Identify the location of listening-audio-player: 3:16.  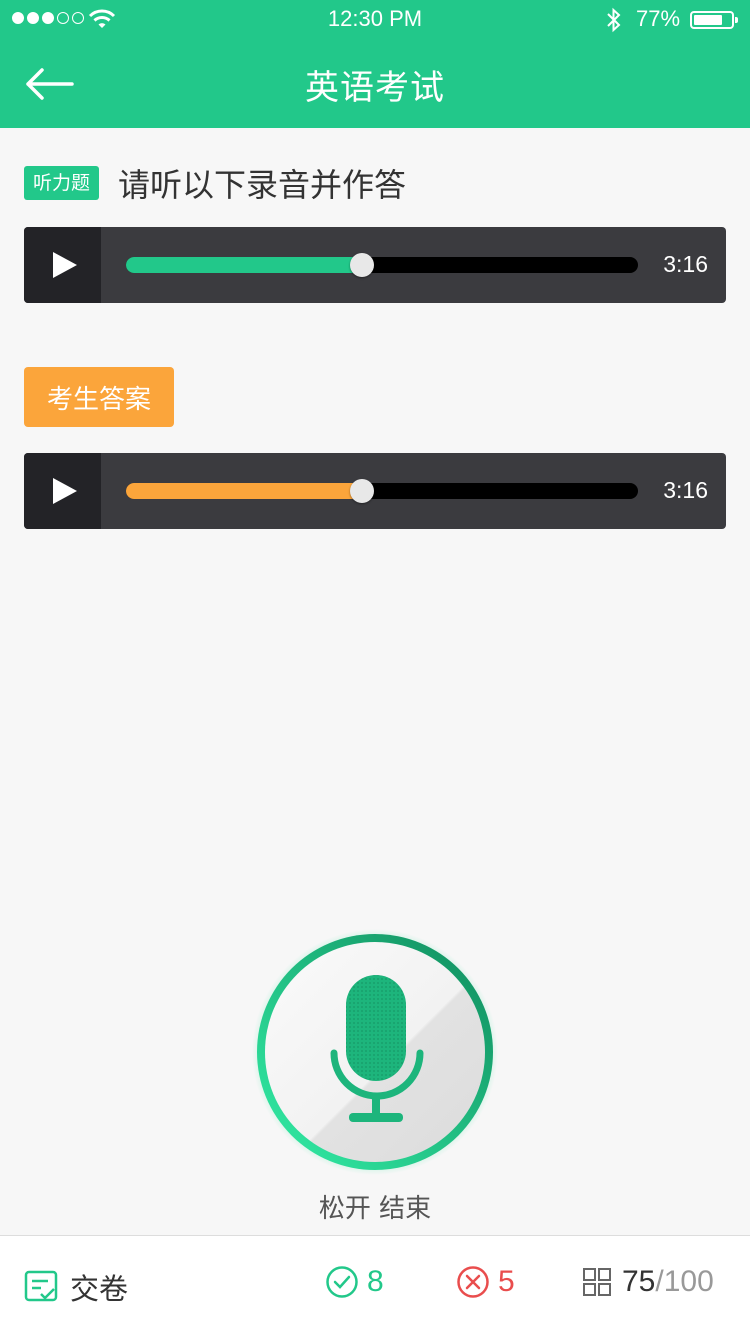
(375, 265).